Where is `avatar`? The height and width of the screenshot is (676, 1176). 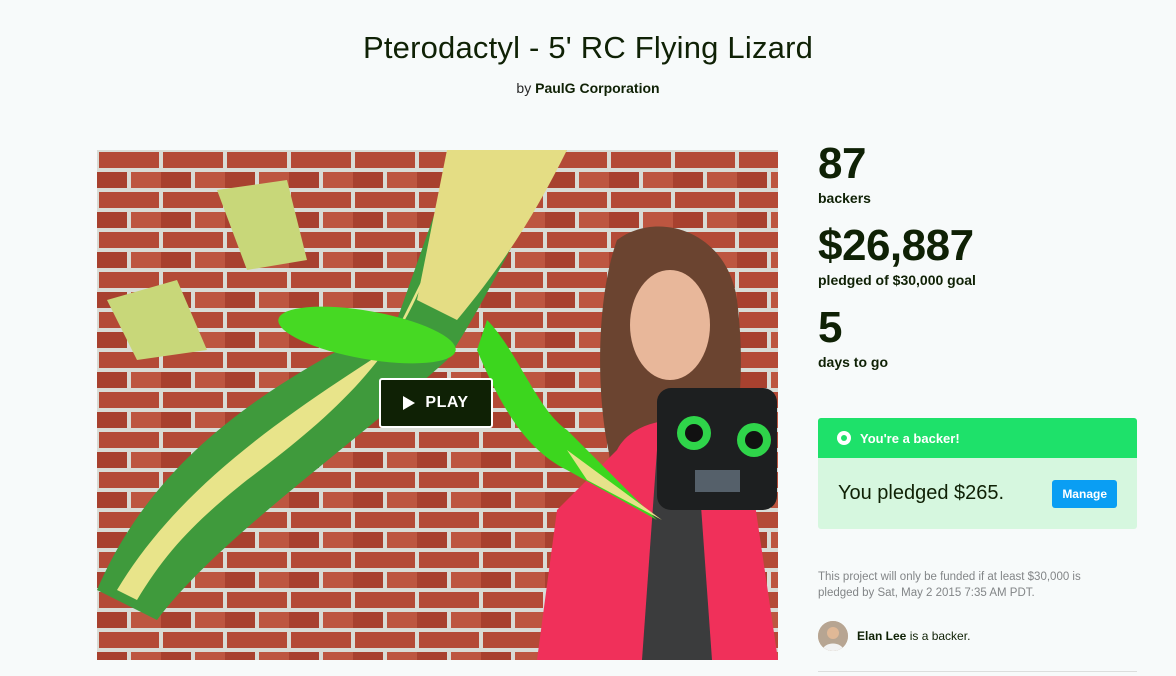
avatar is located at coordinates (833, 636).